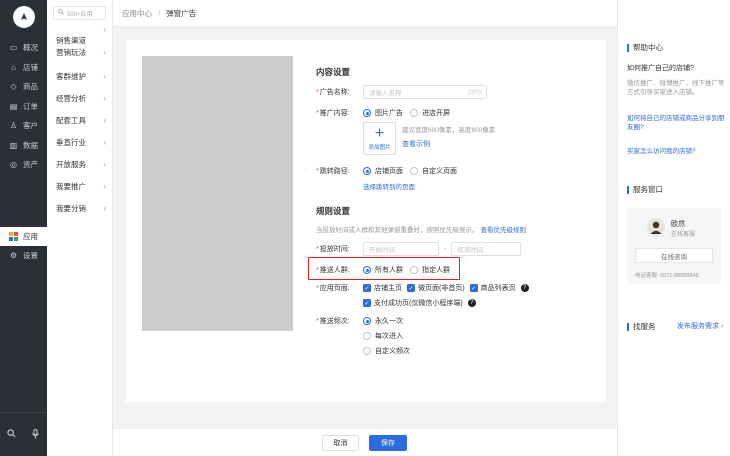 This screenshot has width=730, height=456. Describe the element at coordinates (333, 288) in the screenshot. I see `pages-label: *应用页面:` at that location.